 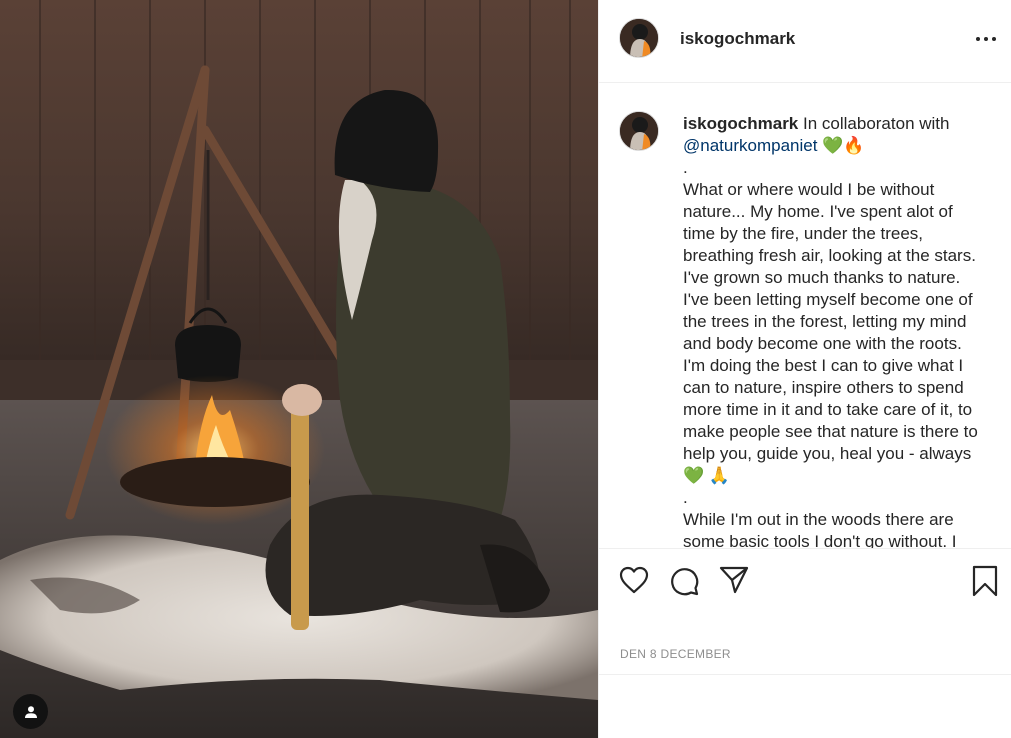 What do you see at coordinates (750, 145) in the screenshot?
I see `mention-link: @naturkompaniet` at bounding box center [750, 145].